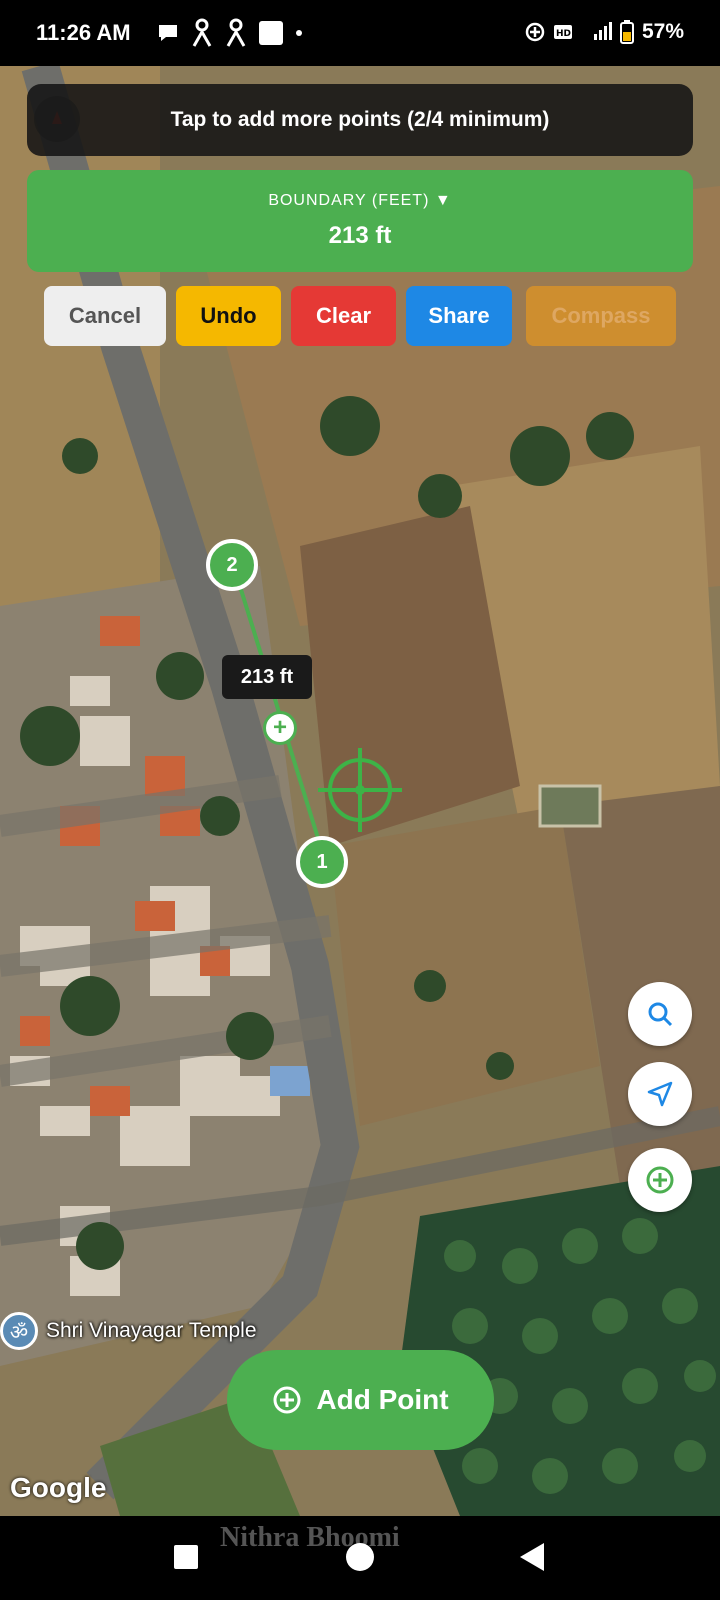 Image resolution: width=720 pixels, height=1600 pixels. What do you see at coordinates (228, 316) in the screenshot?
I see `undo-button: Undo` at bounding box center [228, 316].